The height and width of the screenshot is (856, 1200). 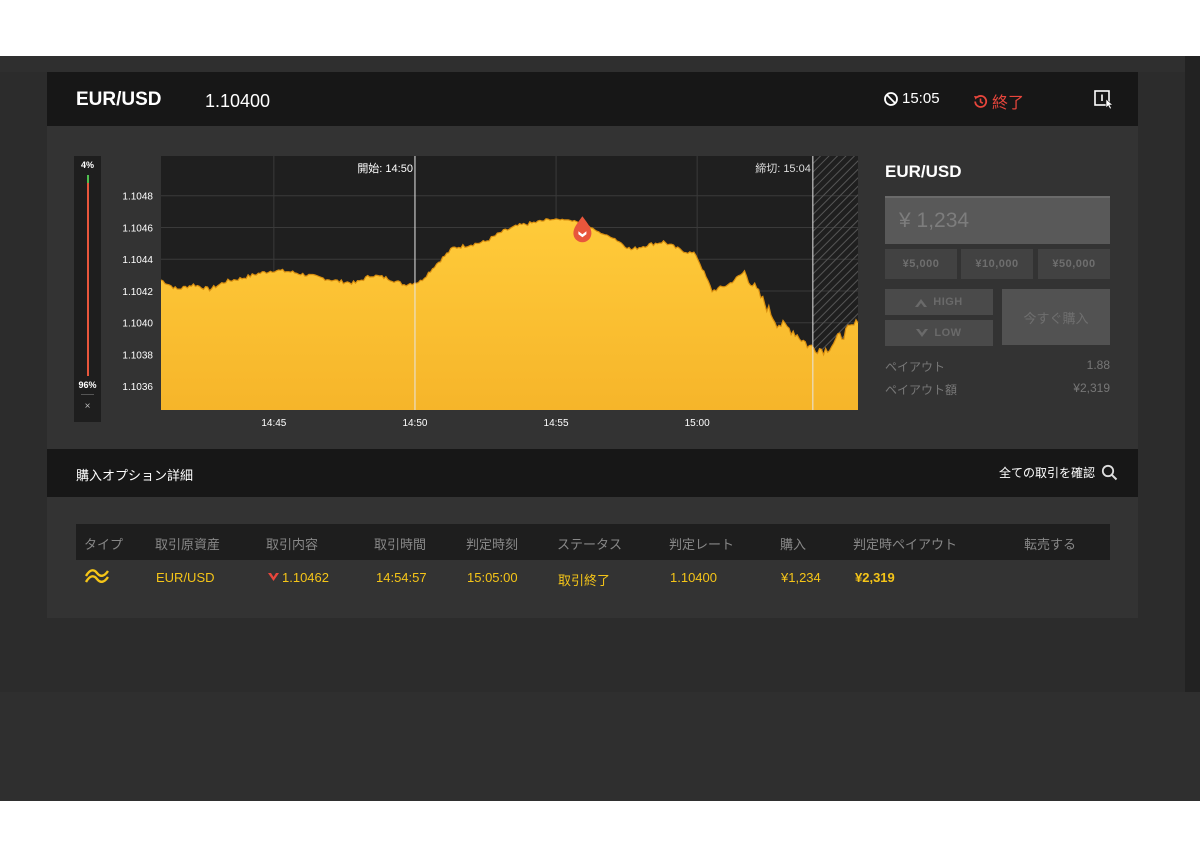 What do you see at coordinates (88, 179) in the screenshot?
I see `sentiment-high-bar` at bounding box center [88, 179].